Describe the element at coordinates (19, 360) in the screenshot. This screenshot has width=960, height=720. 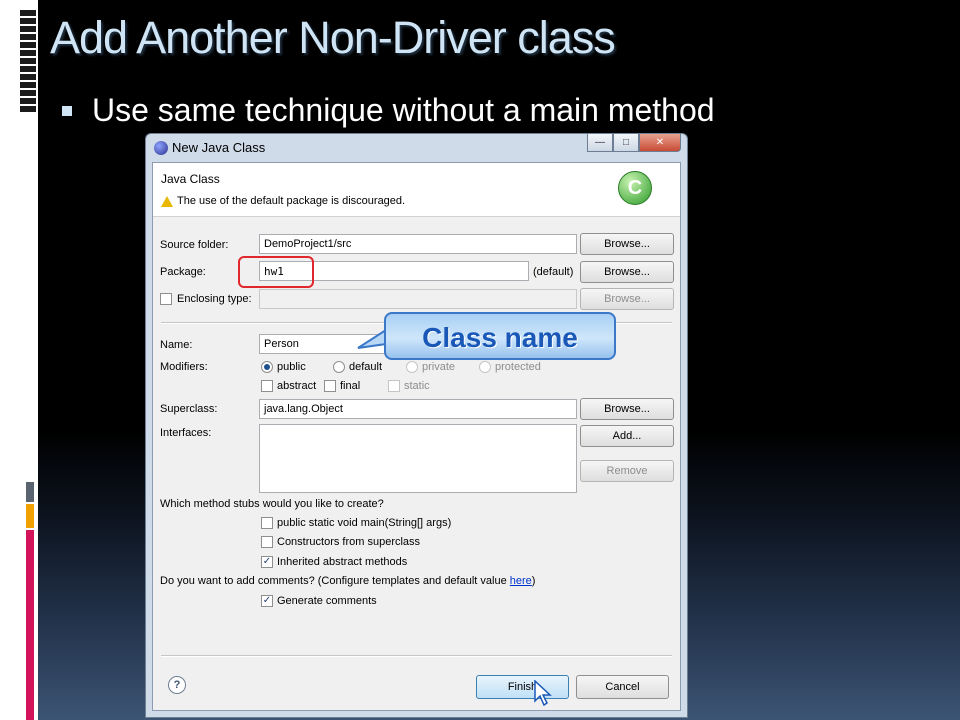
I see `slide-left-decoration` at that location.